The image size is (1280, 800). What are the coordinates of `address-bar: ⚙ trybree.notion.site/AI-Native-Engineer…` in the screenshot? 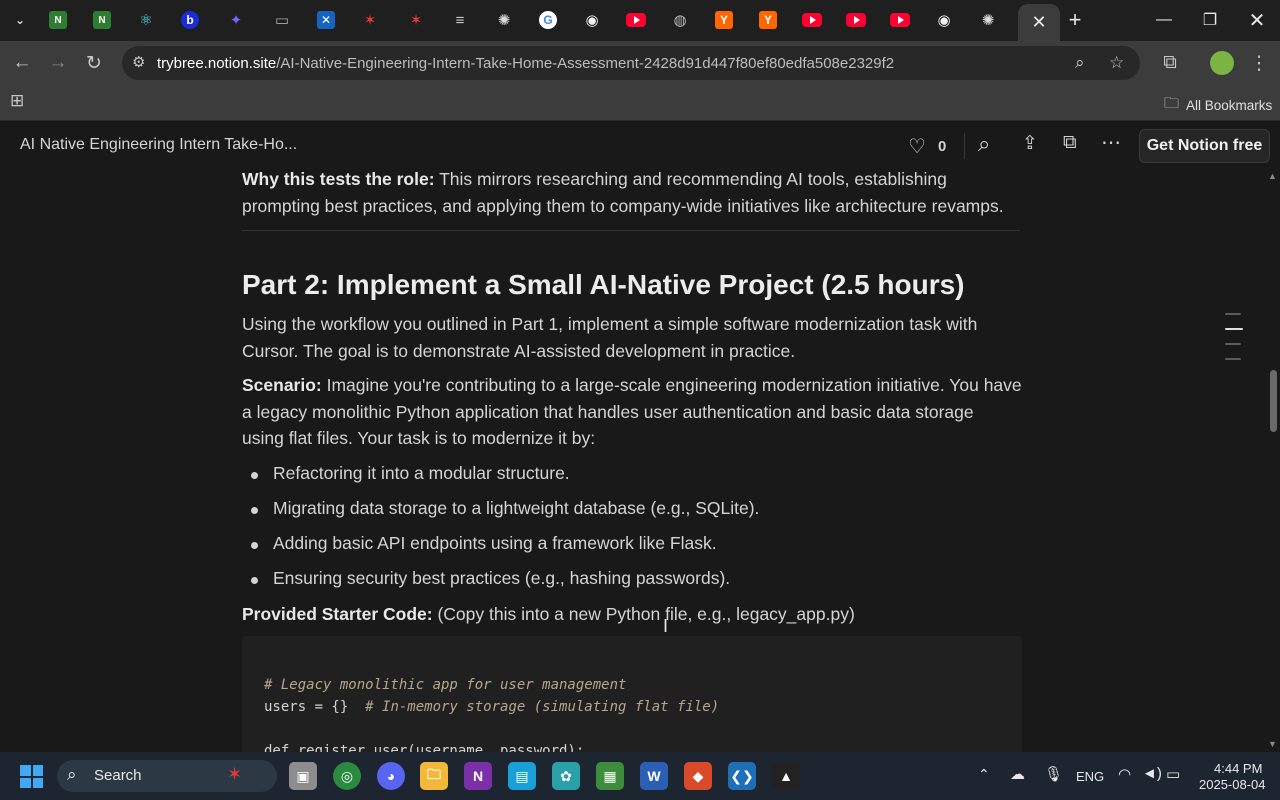 It's located at (631, 63).